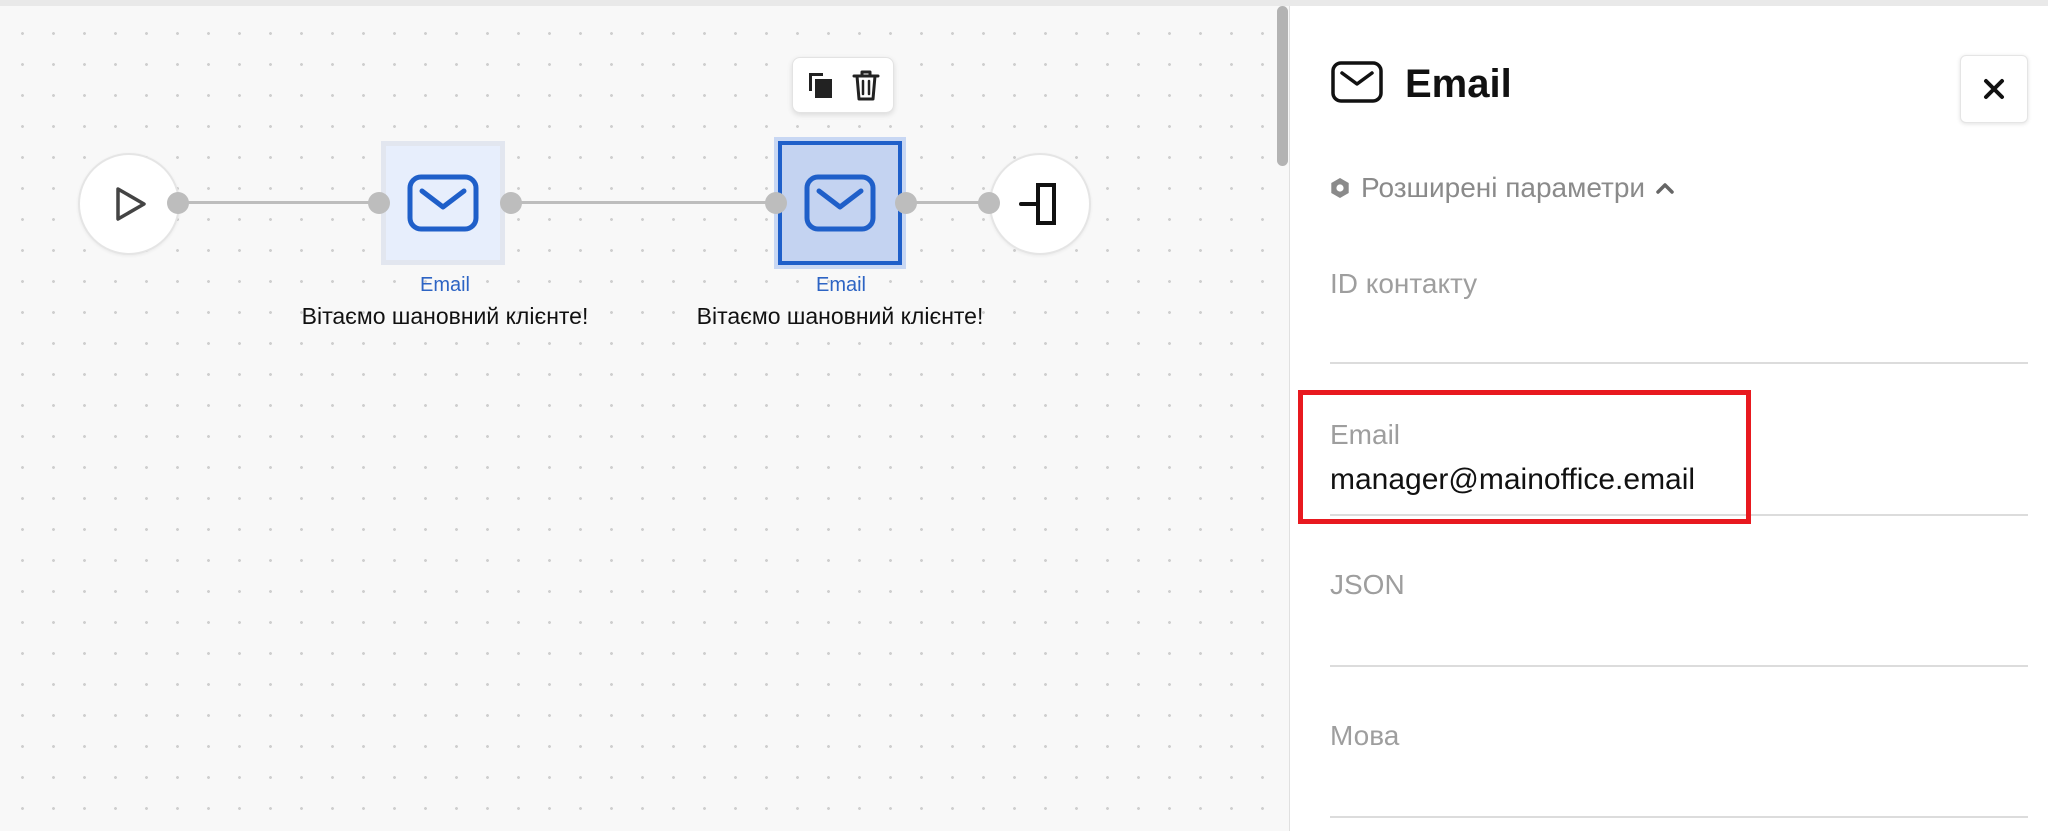 This screenshot has height=831, width=2048. I want to click on email-node-2-type: Email, so click(840, 285).